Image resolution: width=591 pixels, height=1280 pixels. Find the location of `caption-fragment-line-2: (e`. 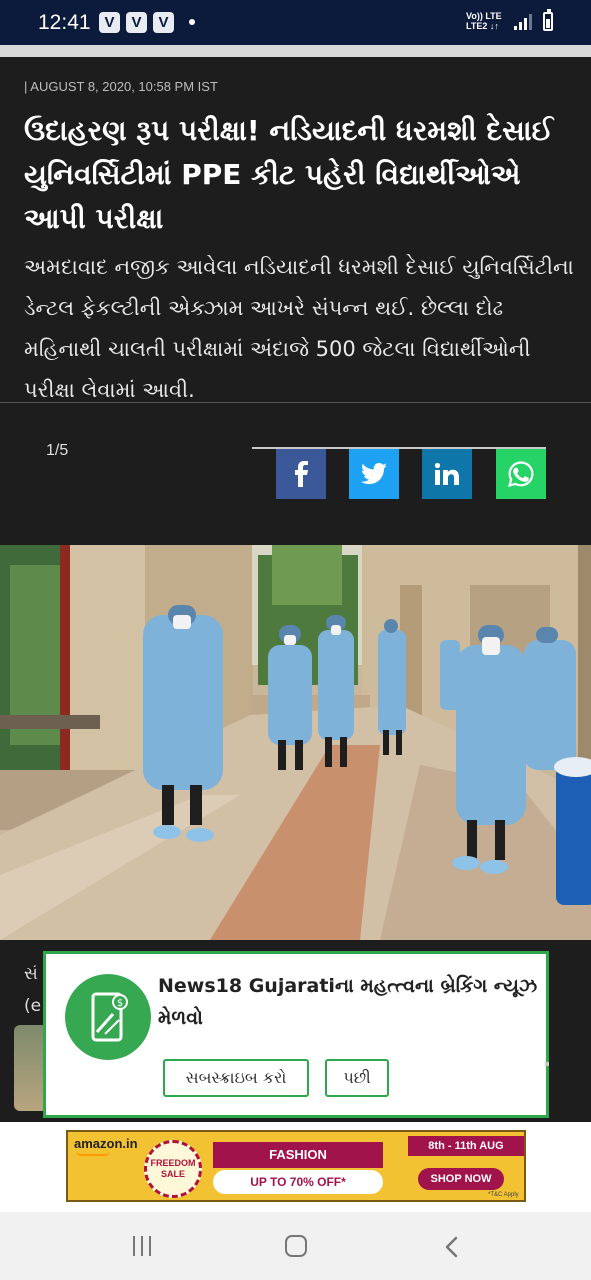

caption-fragment-line-2: (e is located at coordinates (33, 1006).